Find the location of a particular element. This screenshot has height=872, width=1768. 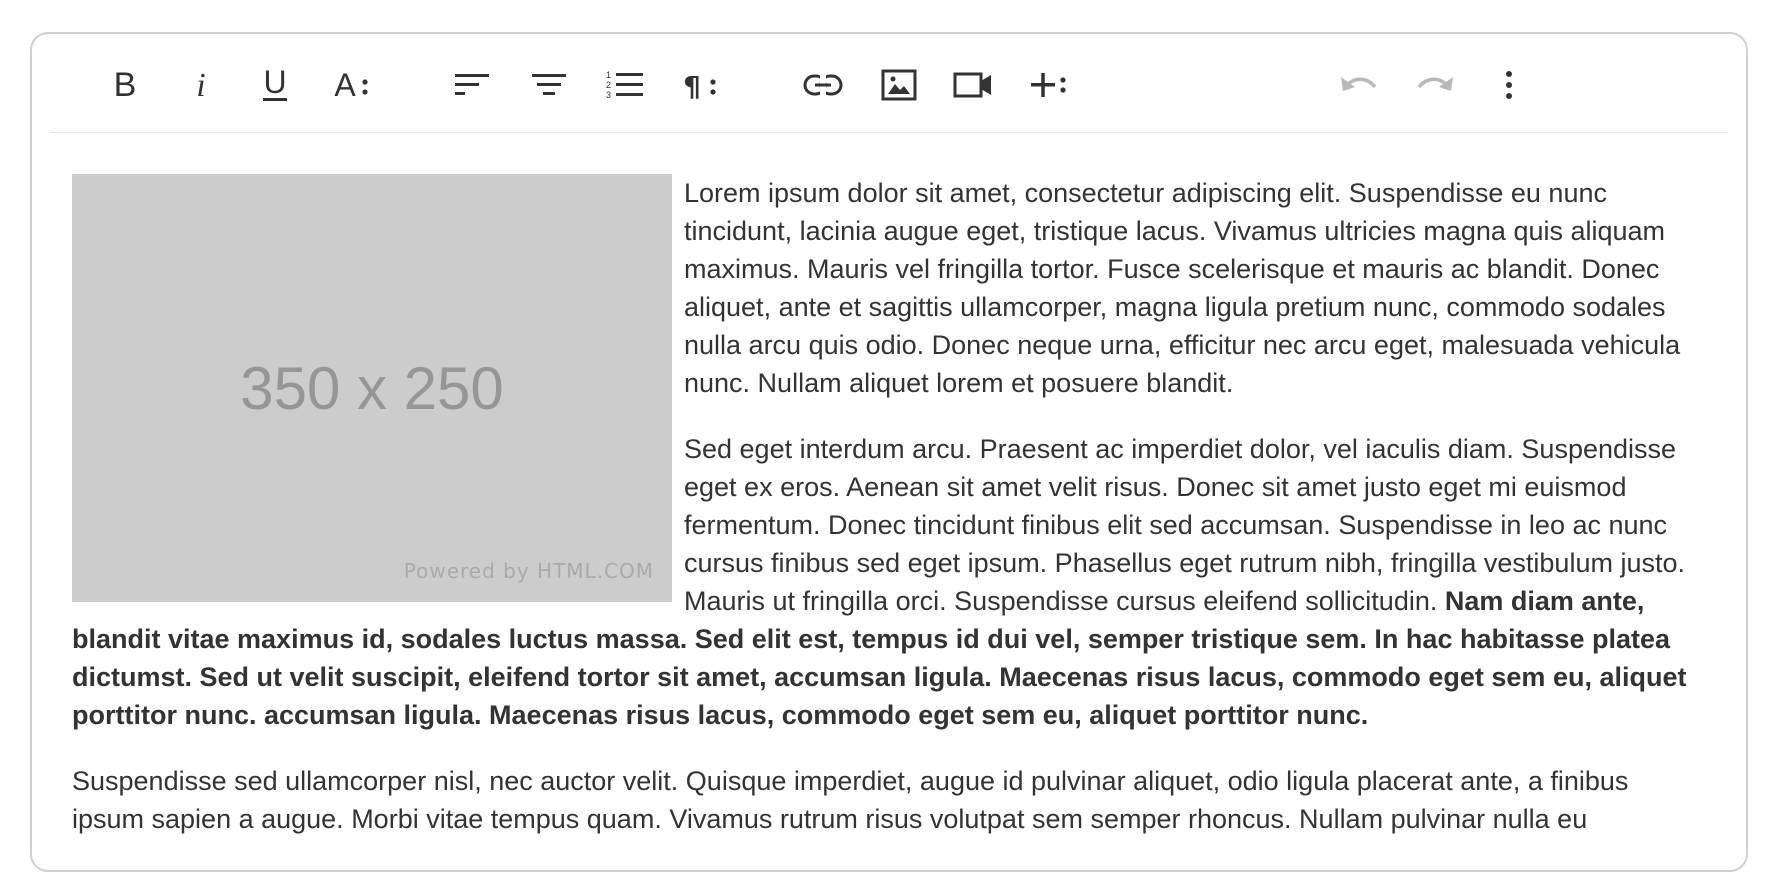

paragraph-more-button: ¶ is located at coordinates (699, 85).